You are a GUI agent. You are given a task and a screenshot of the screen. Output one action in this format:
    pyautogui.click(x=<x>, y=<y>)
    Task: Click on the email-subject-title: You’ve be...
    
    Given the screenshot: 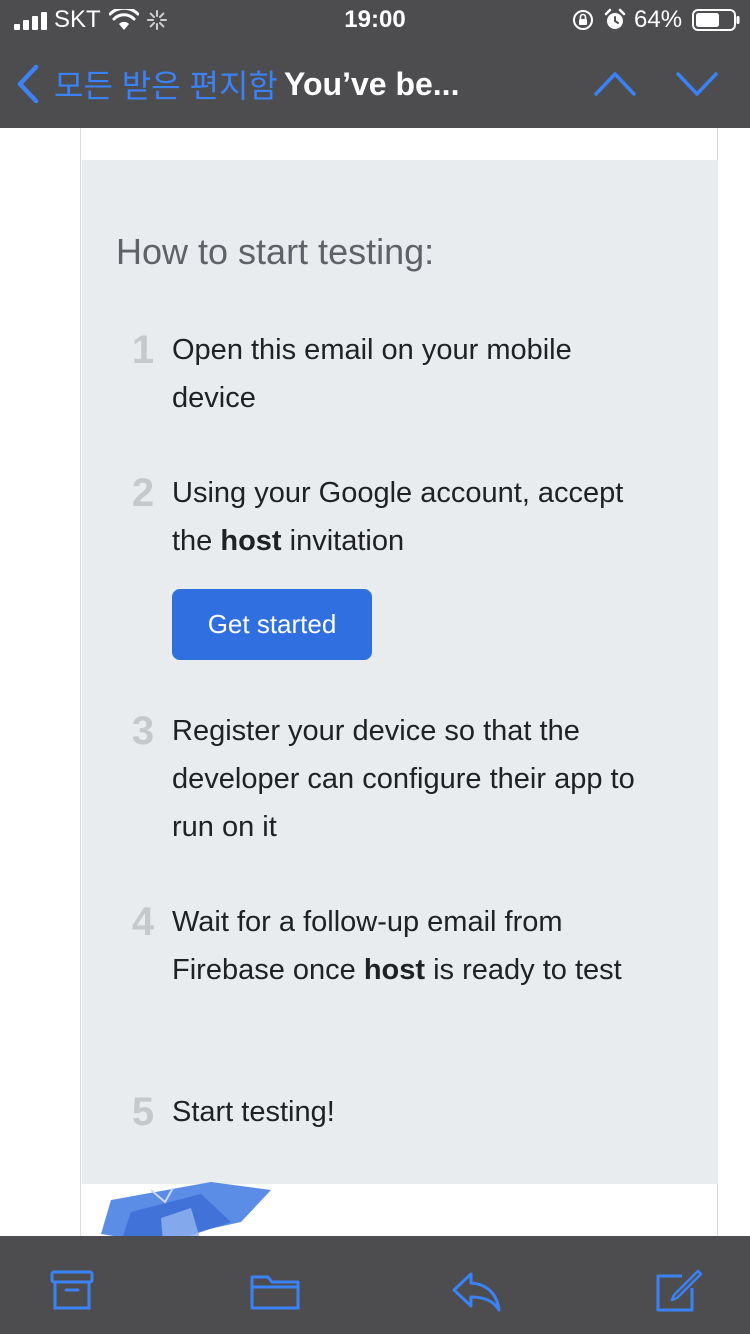 What is the action you would take?
    pyautogui.click(x=372, y=84)
    